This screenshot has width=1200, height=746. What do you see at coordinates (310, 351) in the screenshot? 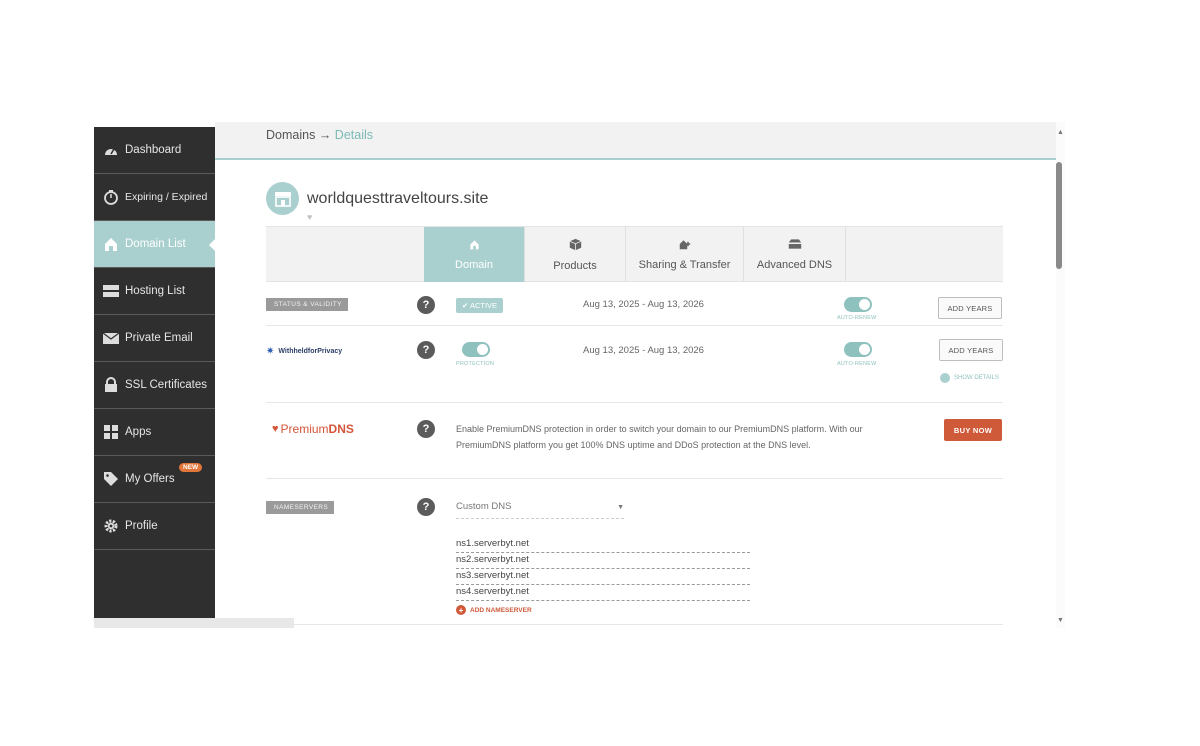
I see `privacy-logo-text: WithheldforPrivacy` at bounding box center [310, 351].